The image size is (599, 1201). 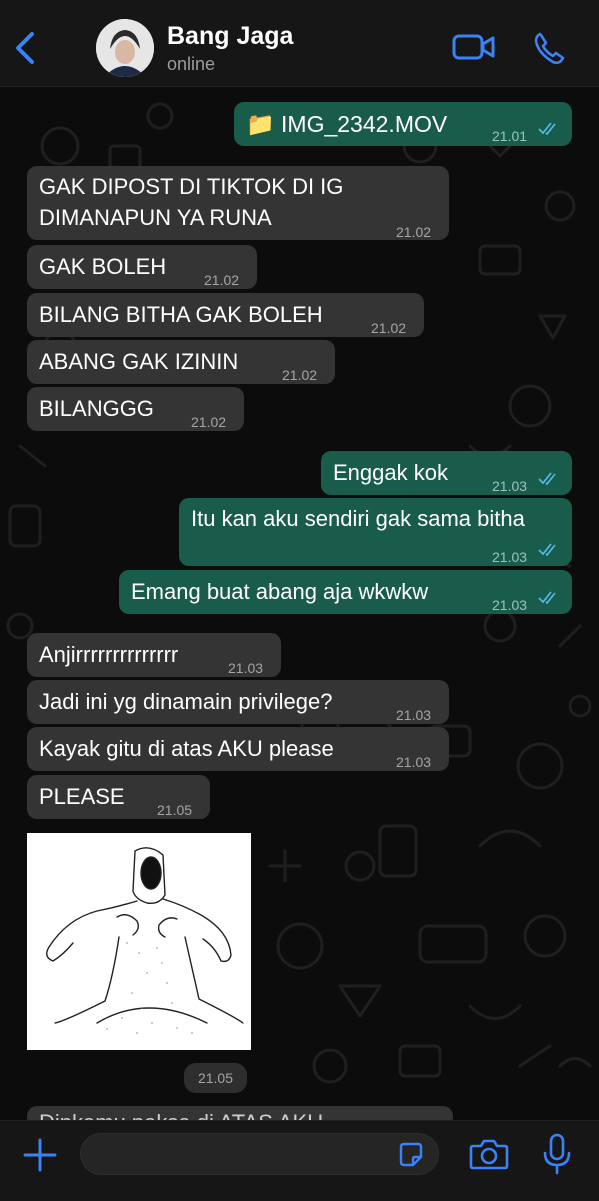 I want to click on message-bubble-incoming: Kayak gitu di atas AKU please 21.03, so click(x=238, y=749).